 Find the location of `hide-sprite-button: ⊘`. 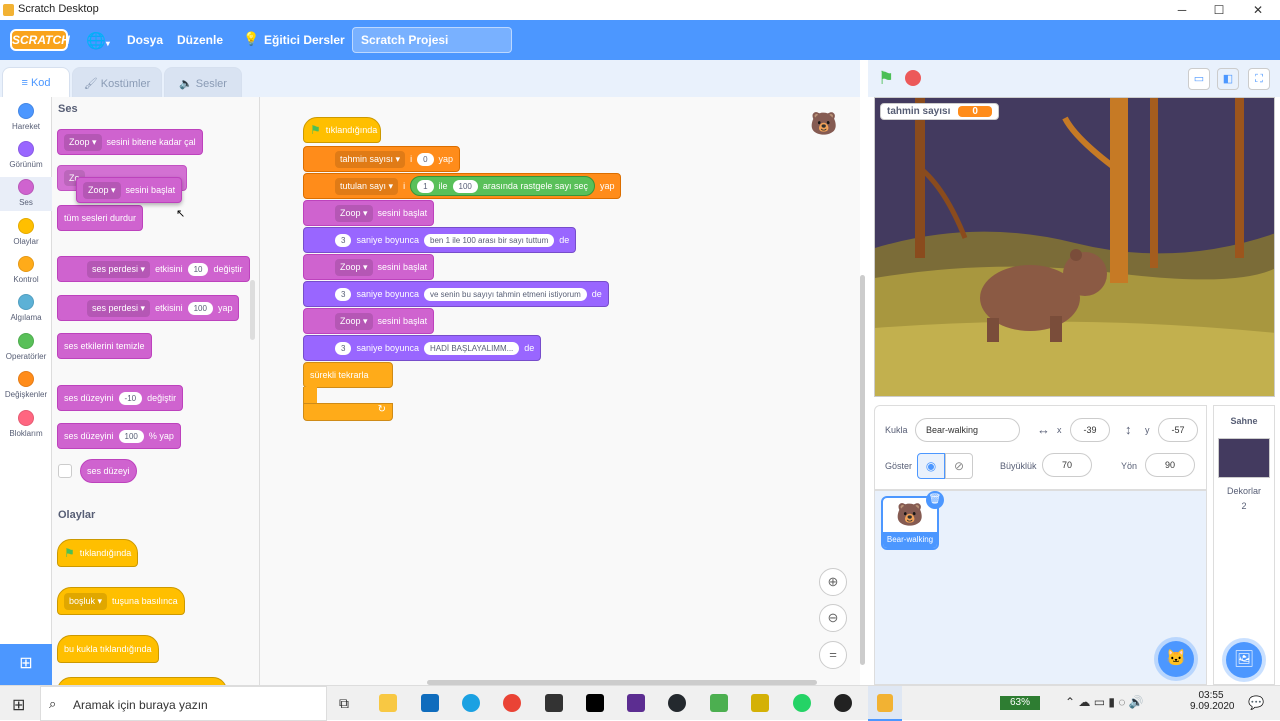

hide-sprite-button: ⊘ is located at coordinates (959, 466).